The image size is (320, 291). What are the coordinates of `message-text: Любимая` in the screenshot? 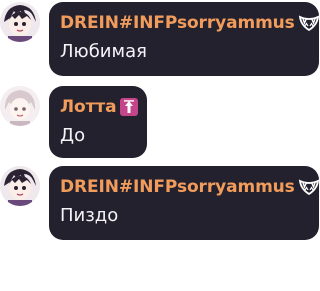 It's located at (103, 51).